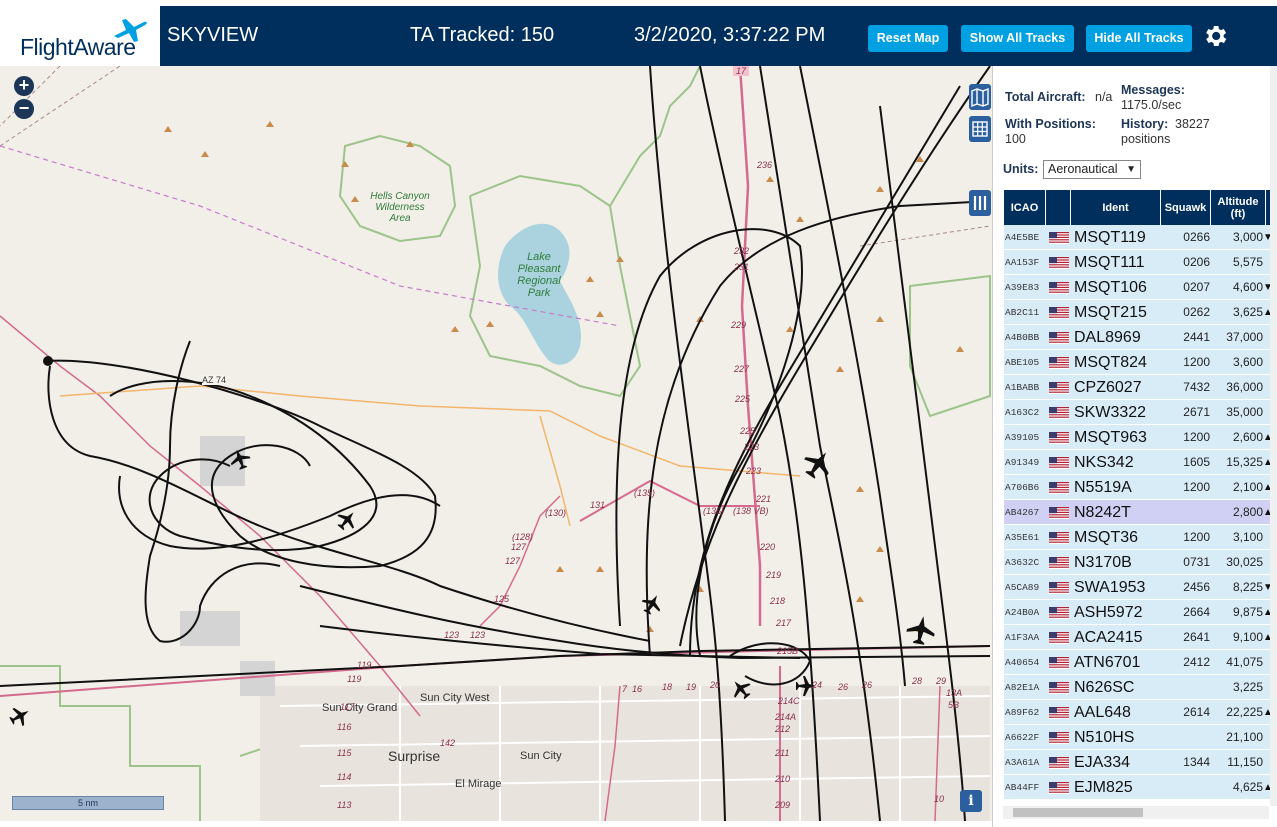 The height and width of the screenshot is (827, 1277). What do you see at coordinates (1273, 436) in the screenshot?
I see `vertical-scrollbar` at bounding box center [1273, 436].